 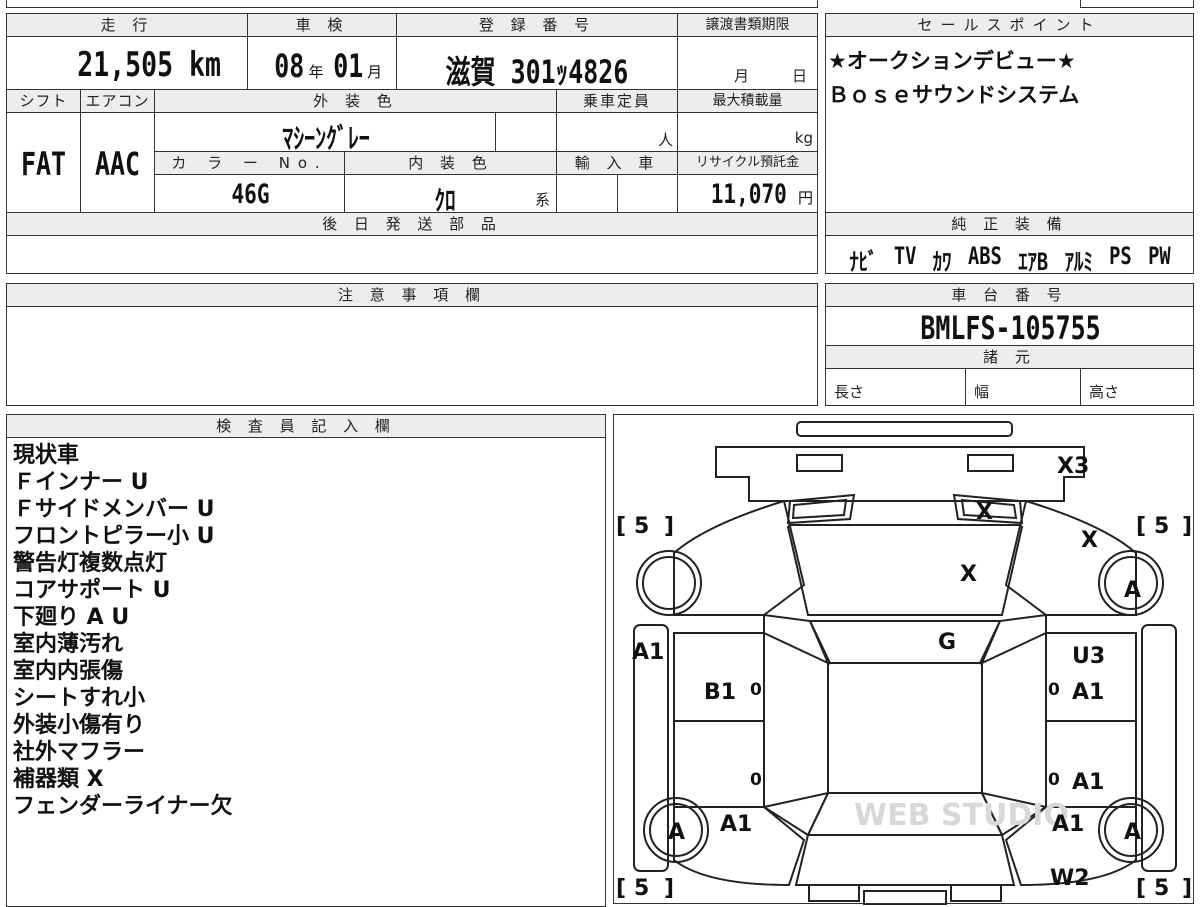 I want to click on capacity-label: 乗車定員, so click(x=617, y=101).